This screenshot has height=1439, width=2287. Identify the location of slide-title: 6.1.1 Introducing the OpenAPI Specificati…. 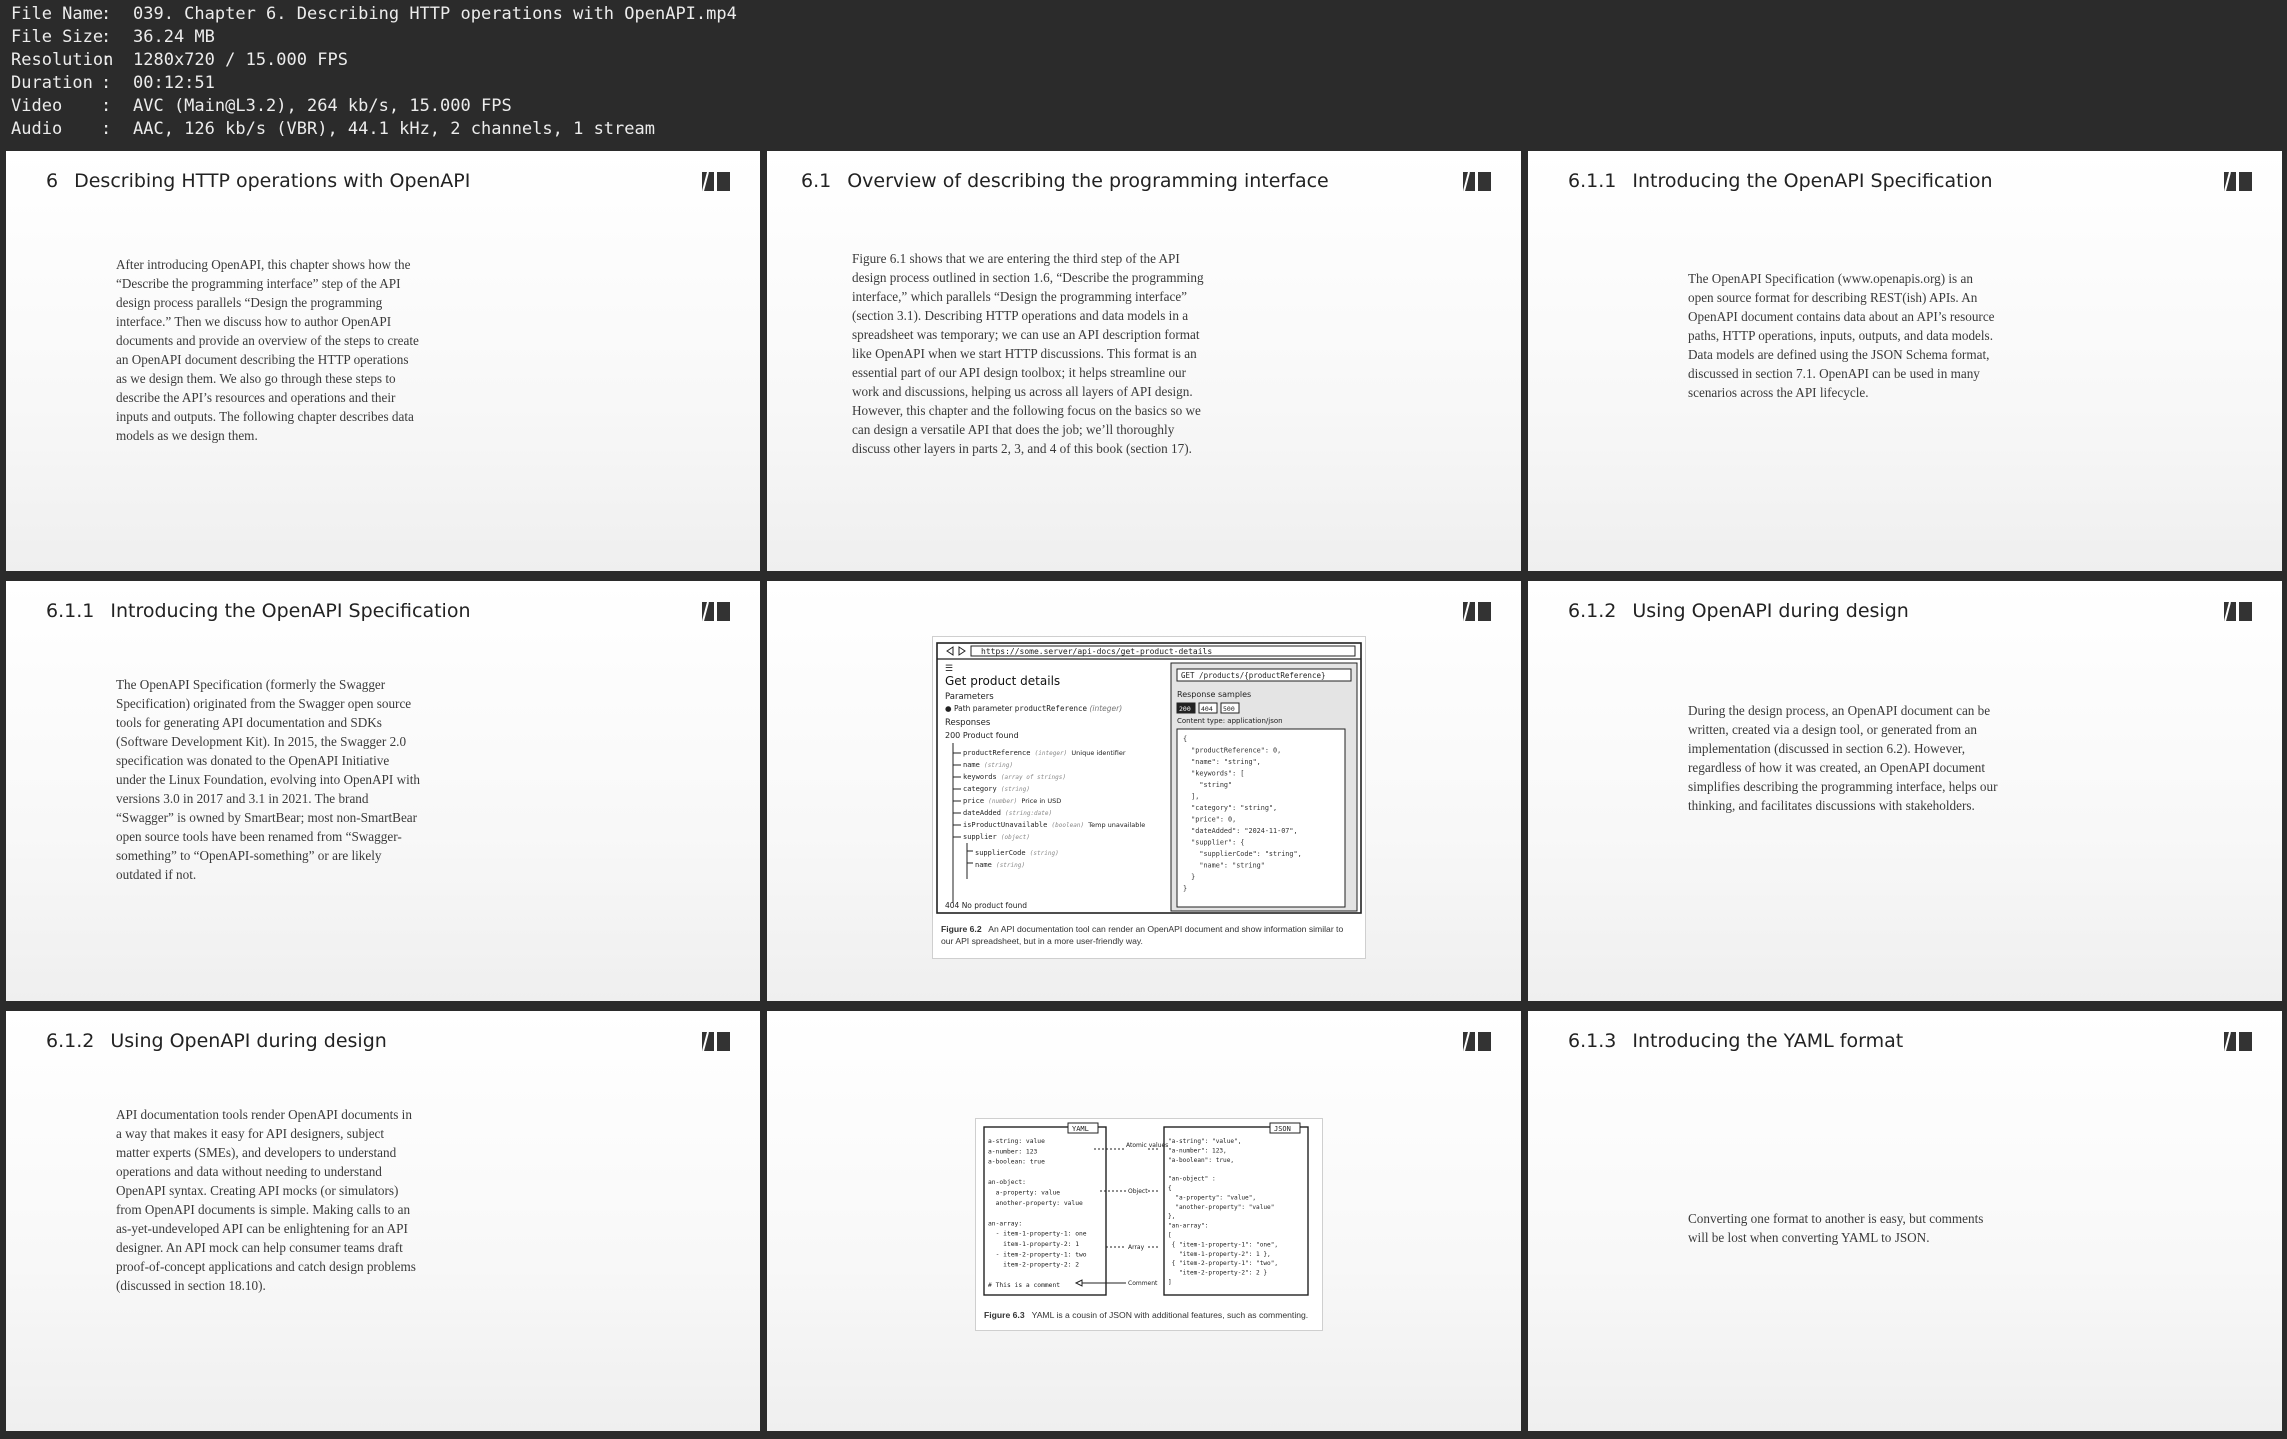
(258, 611).